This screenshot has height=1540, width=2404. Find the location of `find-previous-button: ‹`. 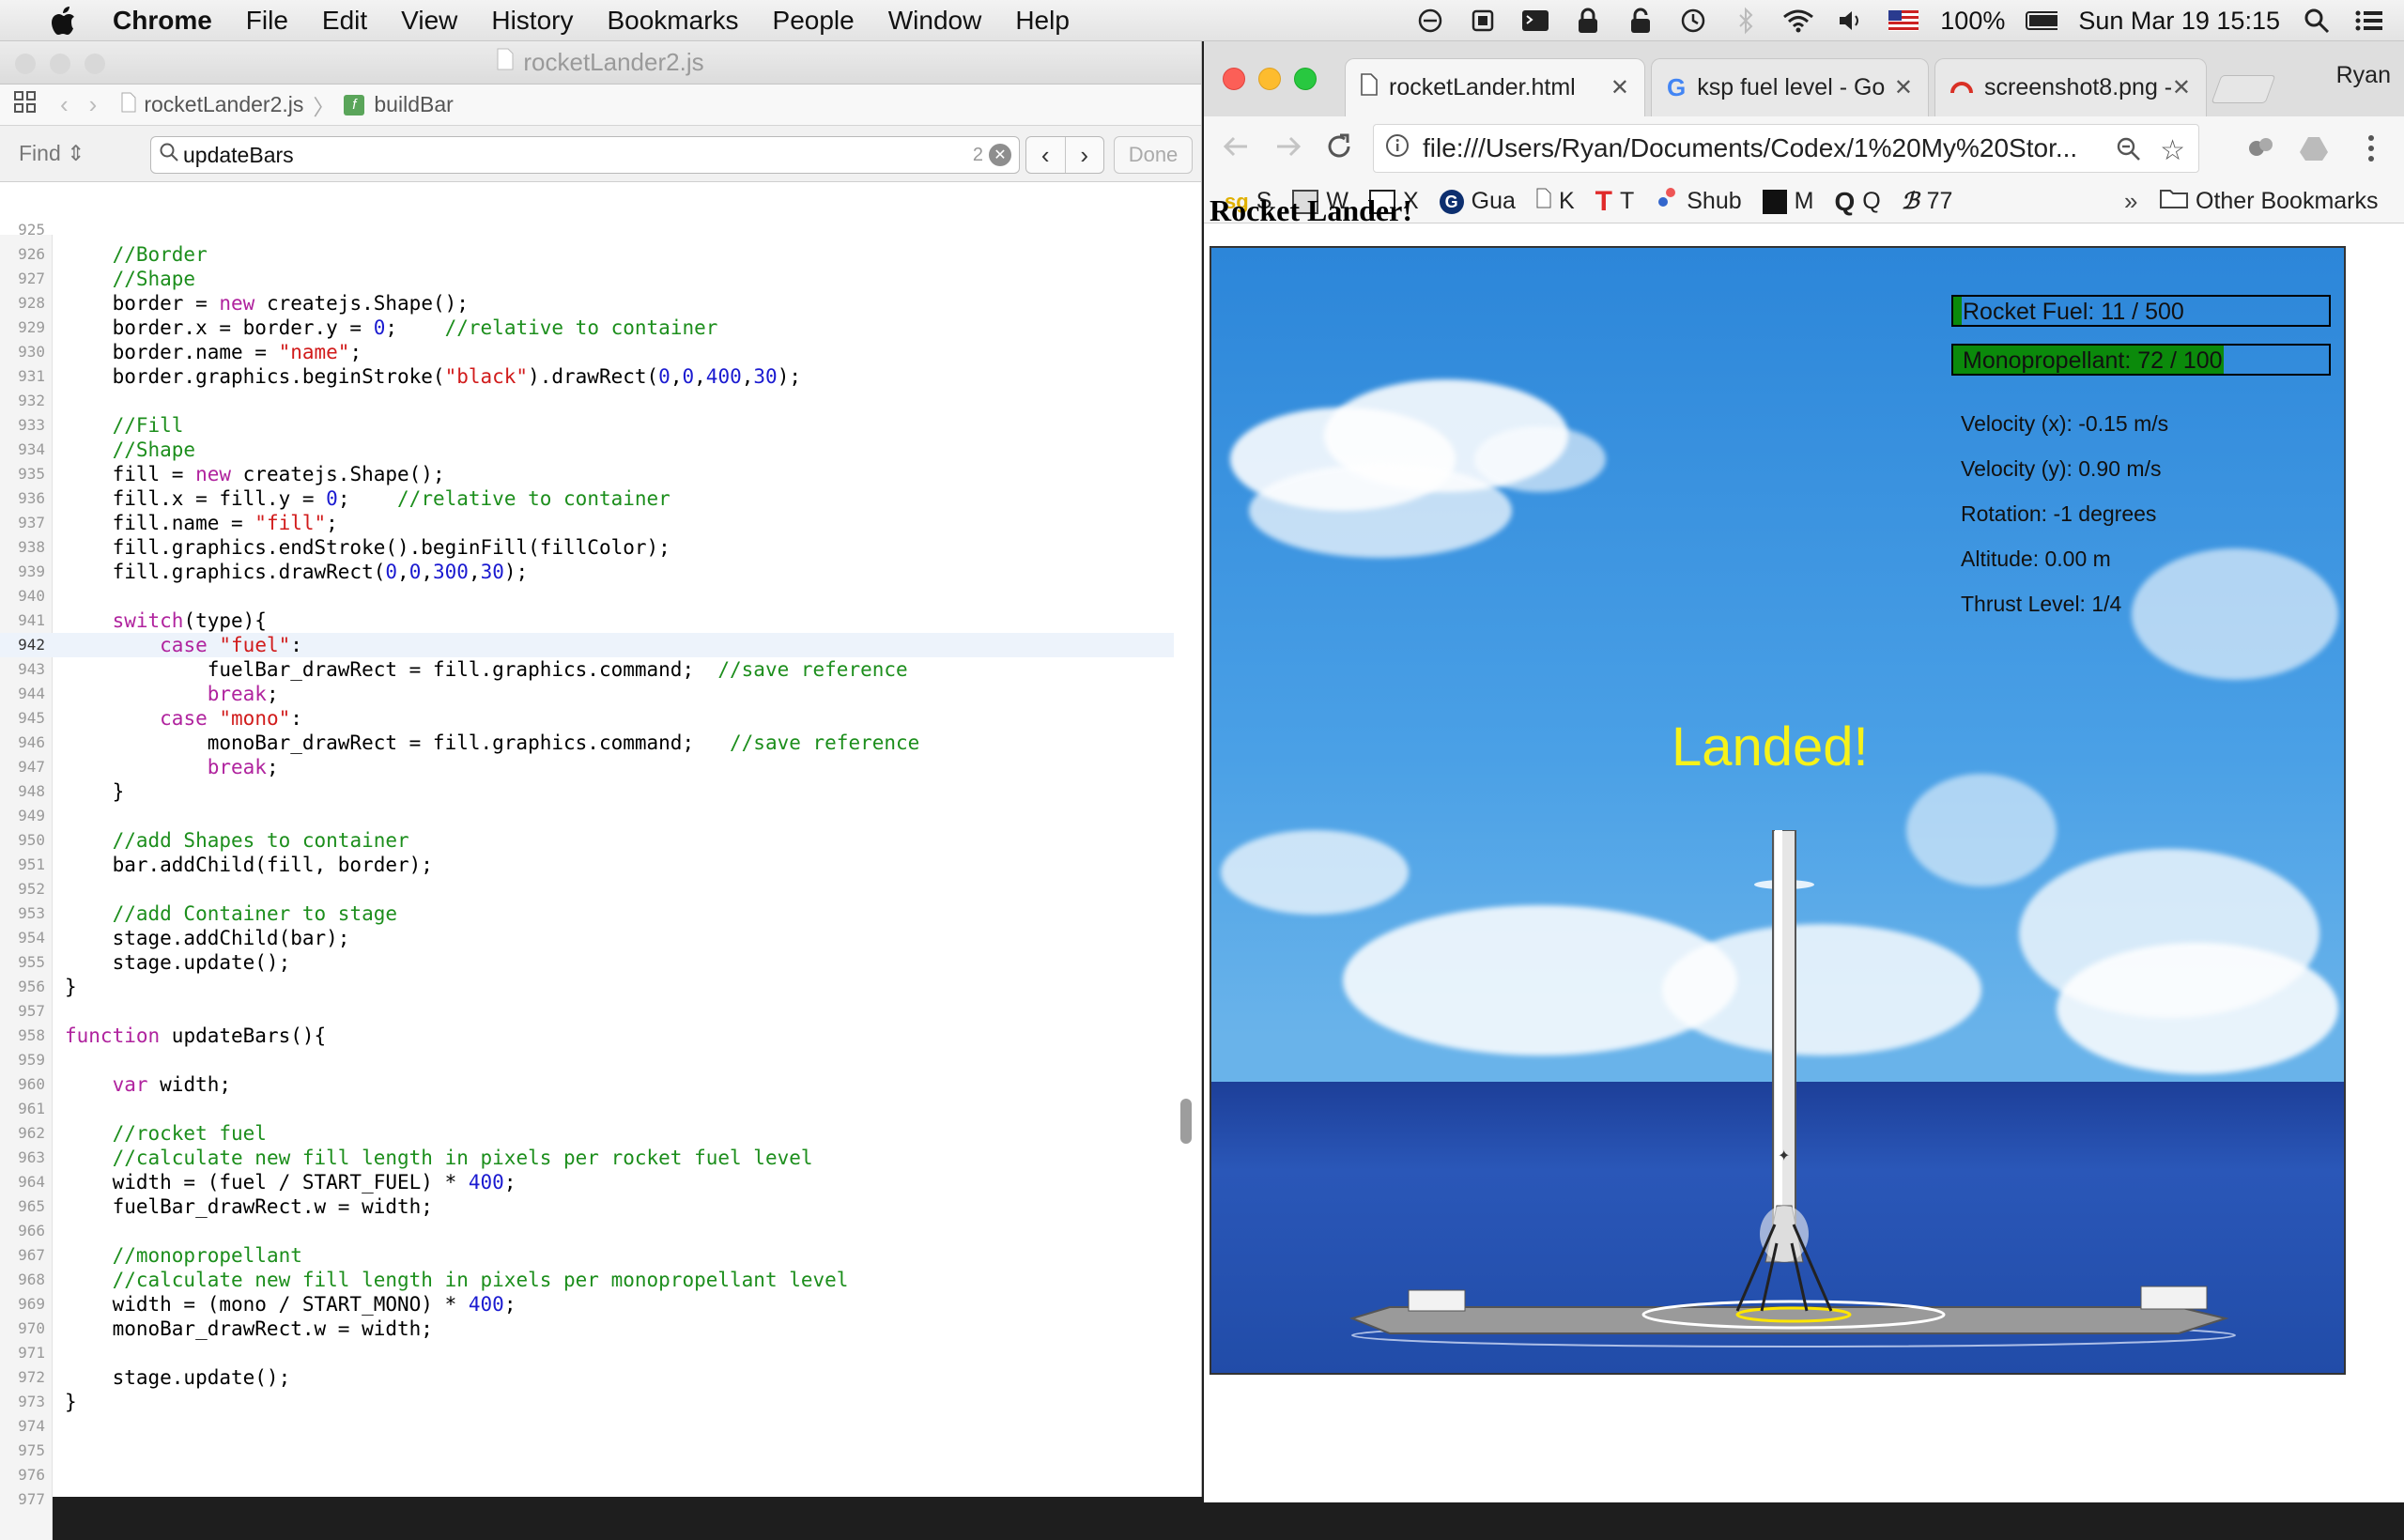

find-previous-button: ‹ is located at coordinates (1046, 155).